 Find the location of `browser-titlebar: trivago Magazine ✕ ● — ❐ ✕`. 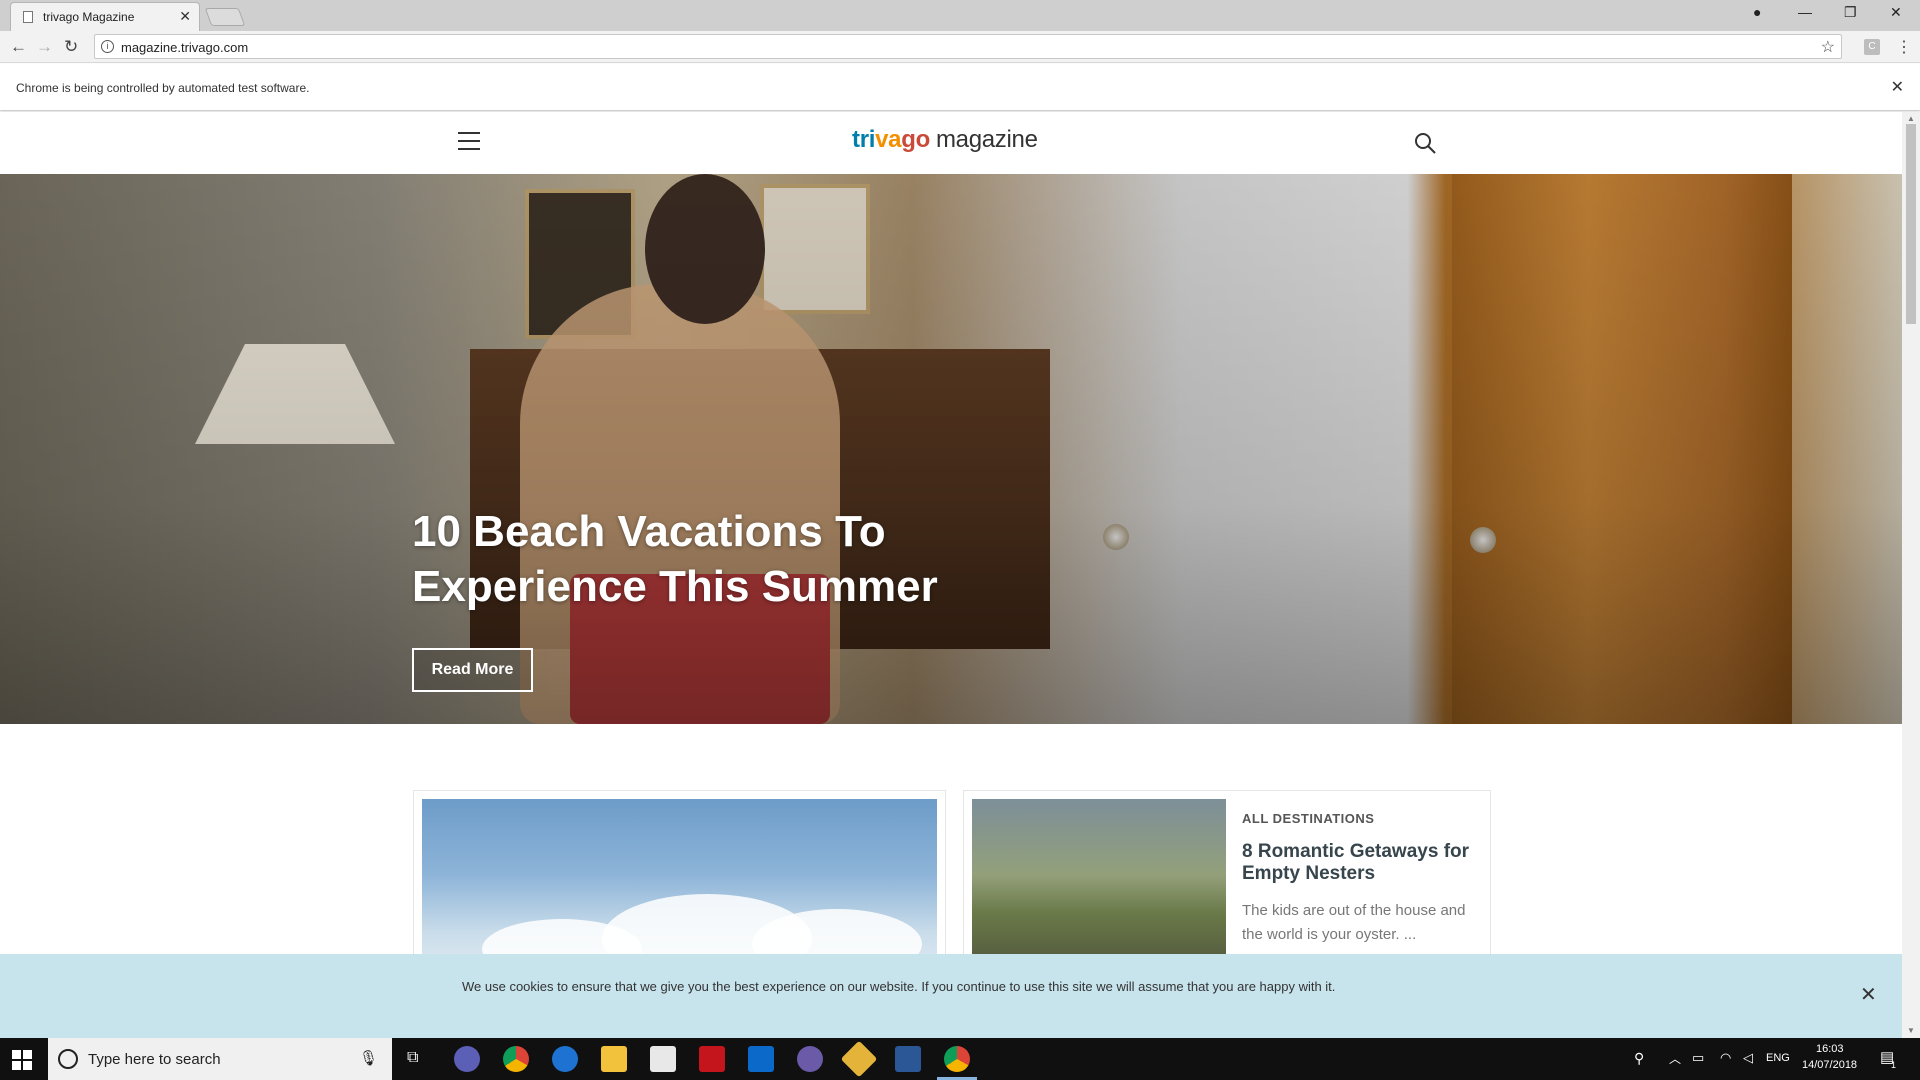

browser-titlebar: trivago Magazine ✕ ● — ❐ ✕ is located at coordinates (960, 15).